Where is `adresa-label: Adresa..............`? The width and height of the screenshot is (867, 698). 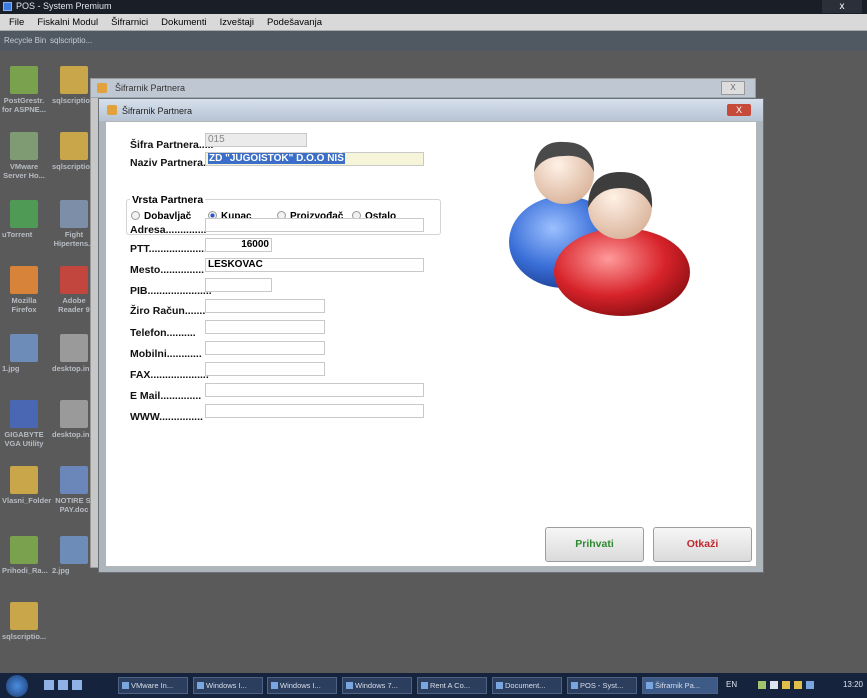
adresa-label: Adresa.............. is located at coordinates (168, 230).